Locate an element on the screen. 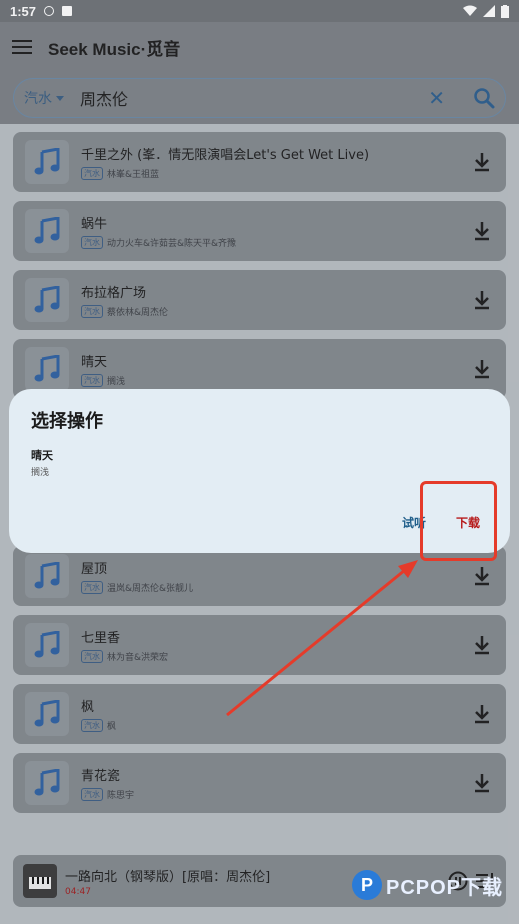  watermark-logo: P PCPOP下载 is located at coordinates (427, 885).